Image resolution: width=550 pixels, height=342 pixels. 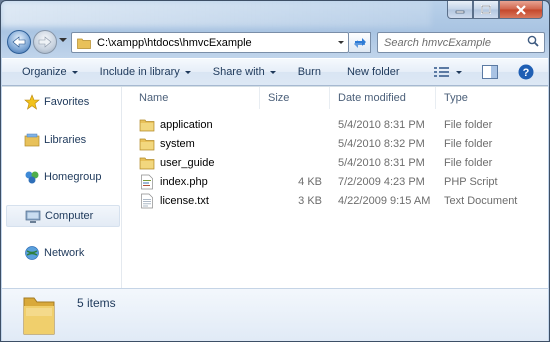 I want to click on table-row: user_guide 5/4/2010 8:31 PM File folder, so click(x=335, y=162).